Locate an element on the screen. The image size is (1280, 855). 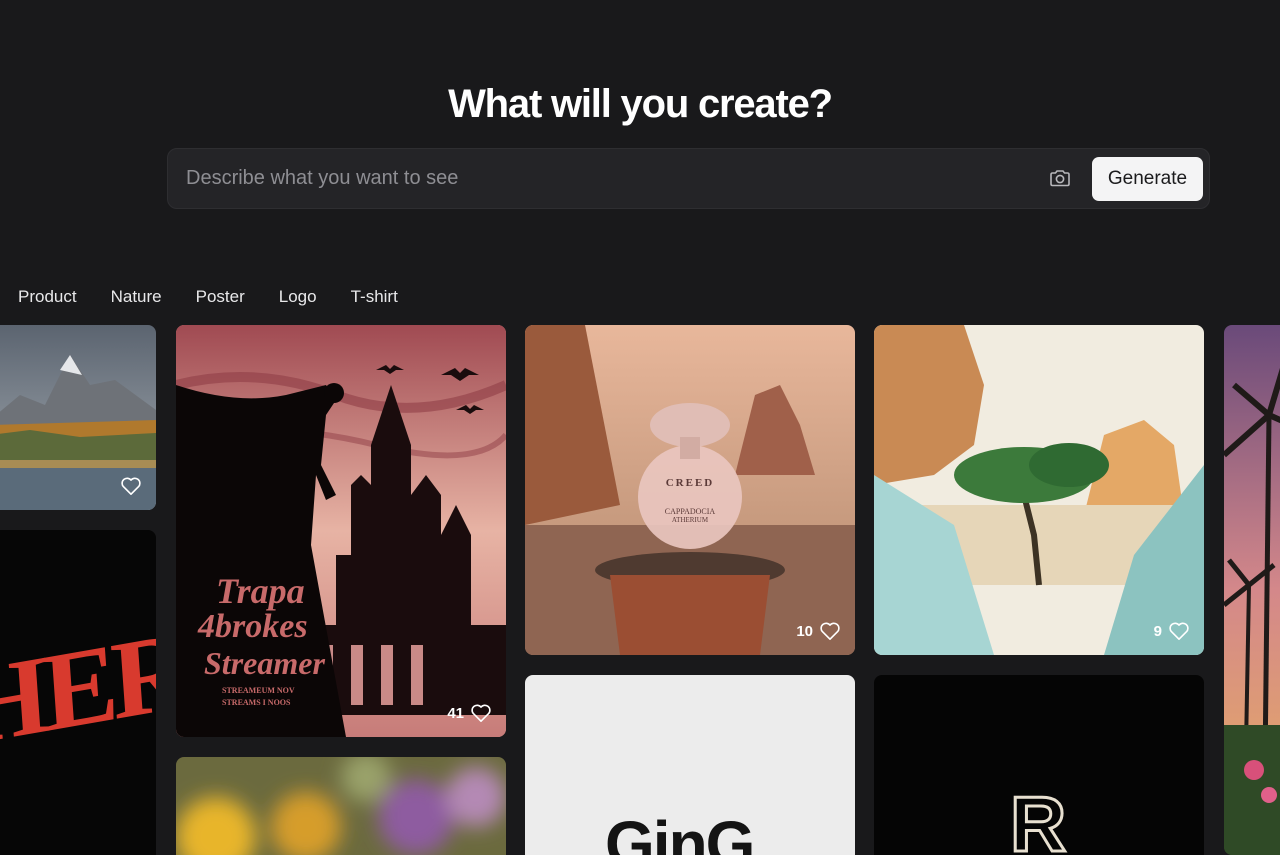
poster-small-line2: STREAMS I NOOS is located at coordinates (256, 702).